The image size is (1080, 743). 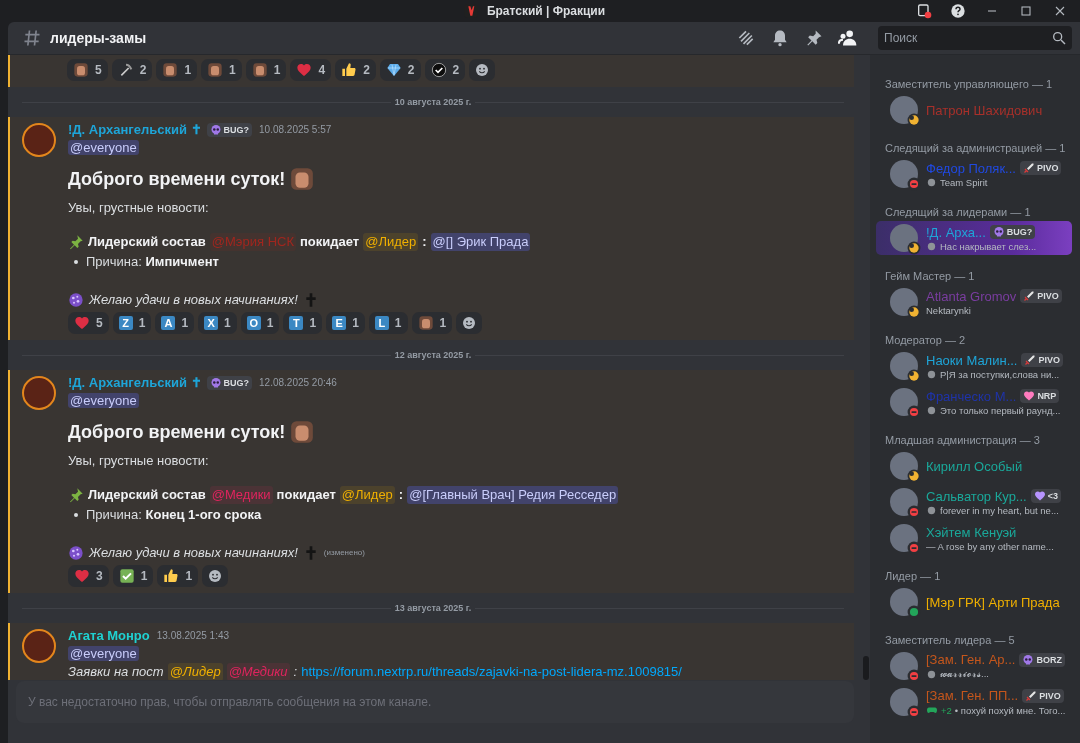 What do you see at coordinates (132, 323) in the screenshot?
I see `reaction-button: Z 1` at bounding box center [132, 323].